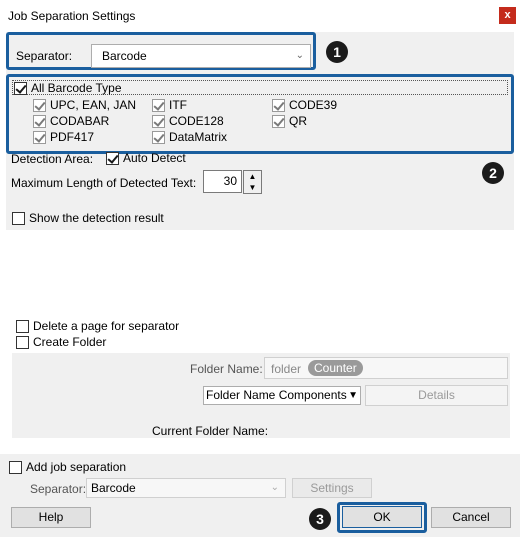 Image resolution: width=520 pixels, height=537 pixels. I want to click on dropdown-arrow-icon: ▼, so click(353, 395).